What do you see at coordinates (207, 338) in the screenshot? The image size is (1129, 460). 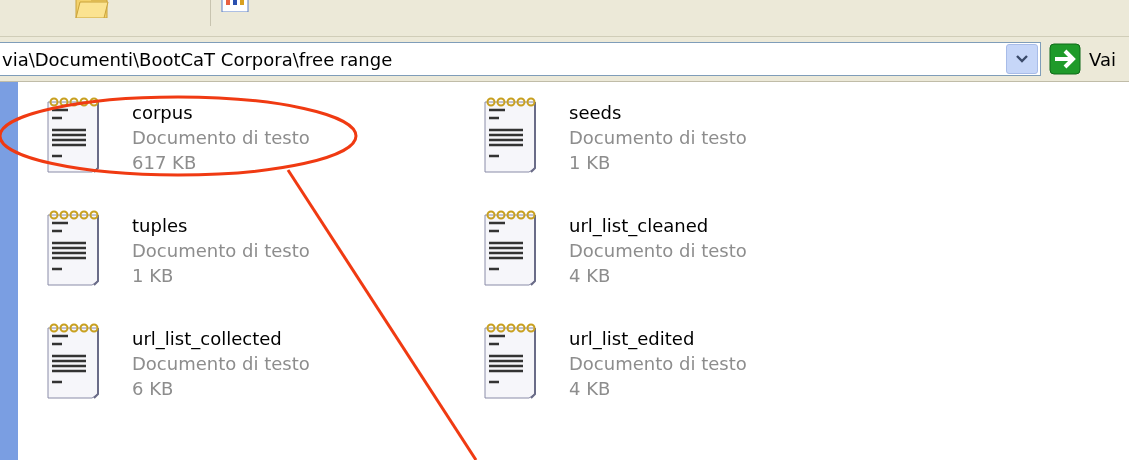 I see `file-name: url_list_collected` at bounding box center [207, 338].